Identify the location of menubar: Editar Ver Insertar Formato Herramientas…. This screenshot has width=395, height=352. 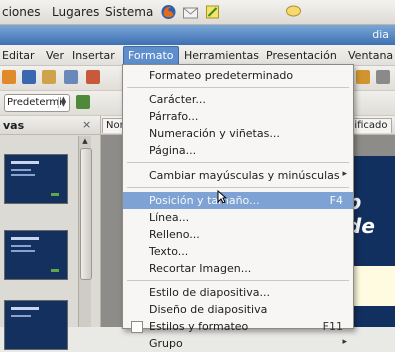
(197, 55).